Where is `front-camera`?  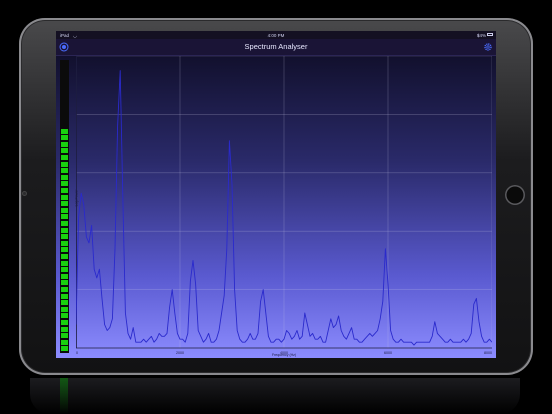 front-camera is located at coordinates (24, 193).